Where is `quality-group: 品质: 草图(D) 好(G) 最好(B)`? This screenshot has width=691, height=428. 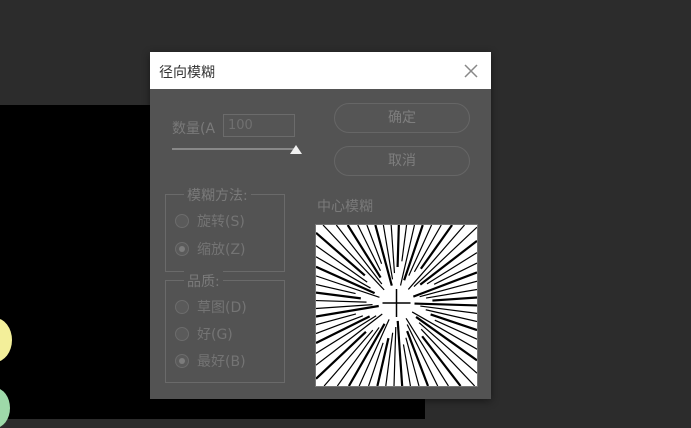
quality-group: 品质: 草图(D) 好(G) 最好(B) is located at coordinates (225, 327).